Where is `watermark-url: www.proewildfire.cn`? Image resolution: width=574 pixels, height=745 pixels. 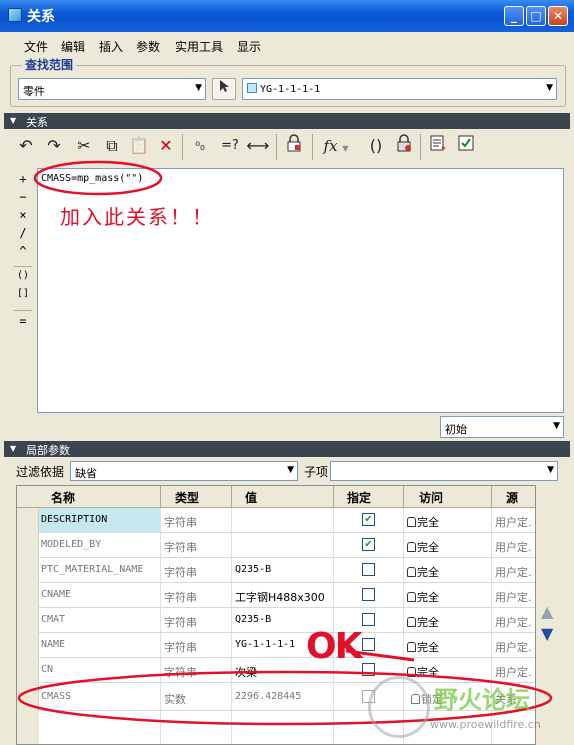
watermark-url: www.proewildfire.cn is located at coordinates (485, 724).